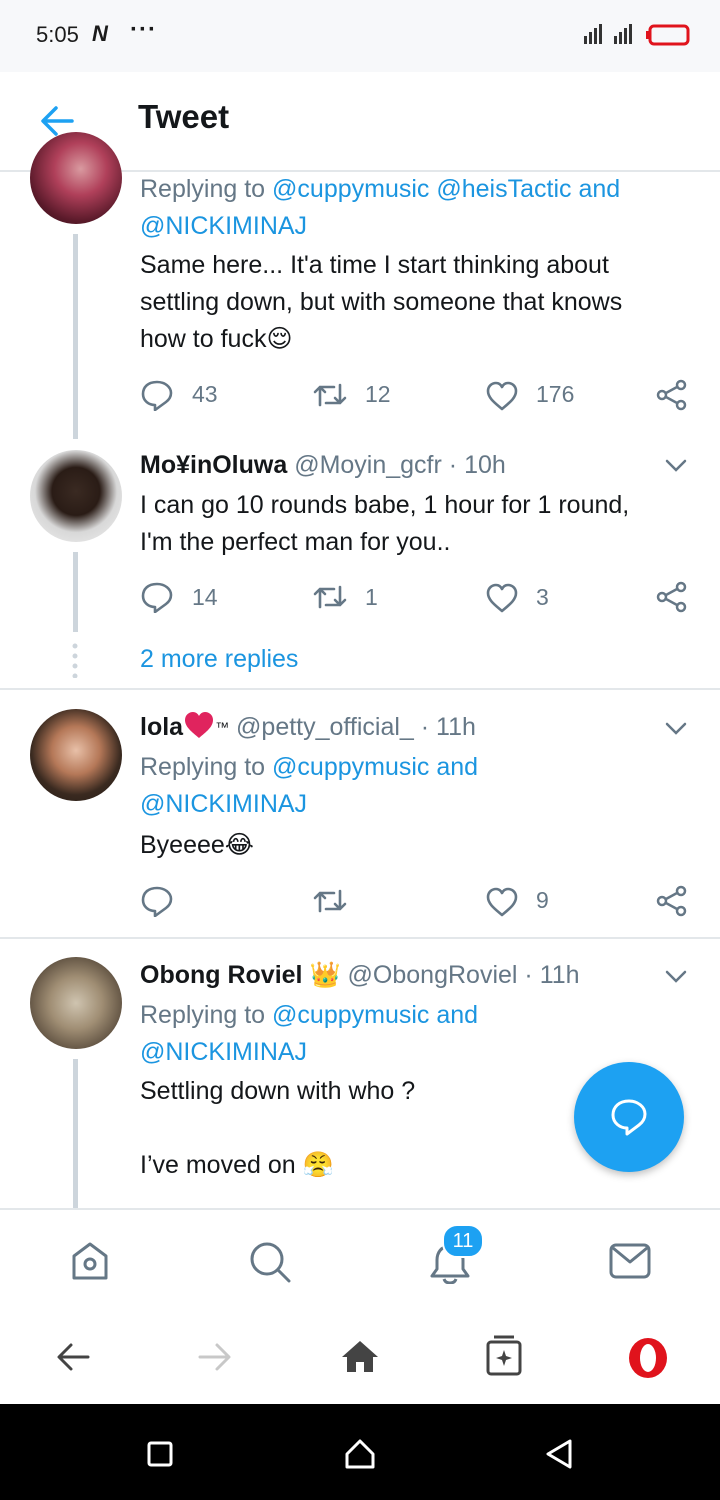 The image size is (720, 1500). I want to click on handle: @ObongRoviel, so click(433, 975).